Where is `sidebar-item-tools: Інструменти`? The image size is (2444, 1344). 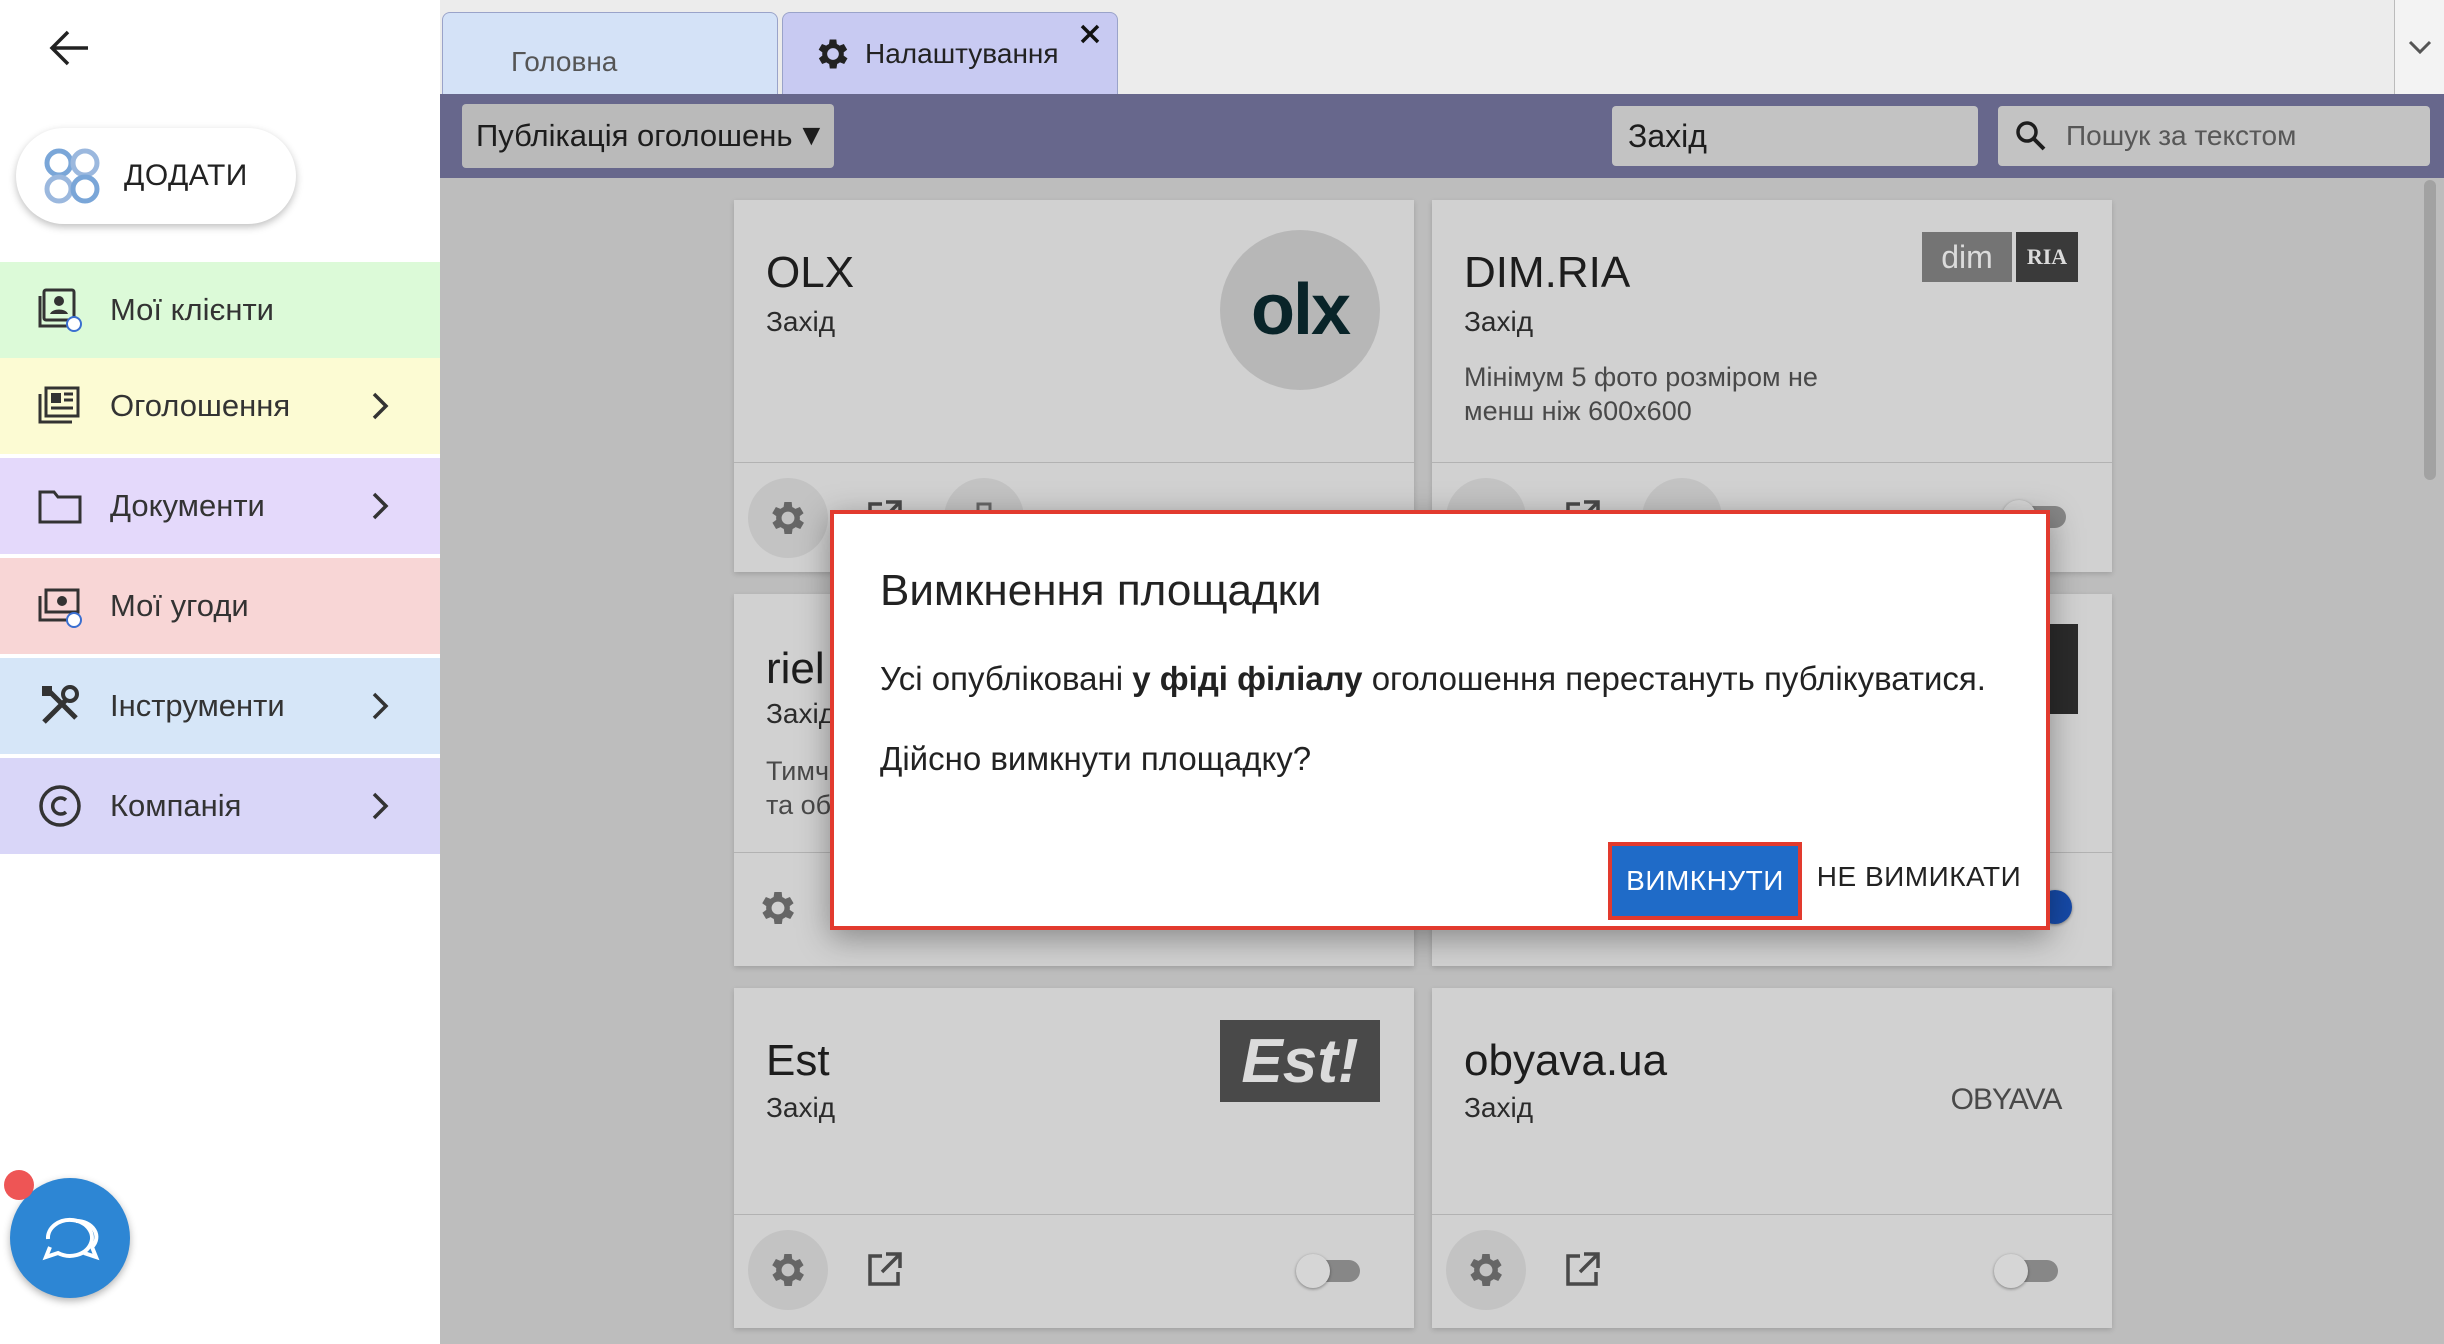 sidebar-item-tools: Інструменти is located at coordinates (220, 706).